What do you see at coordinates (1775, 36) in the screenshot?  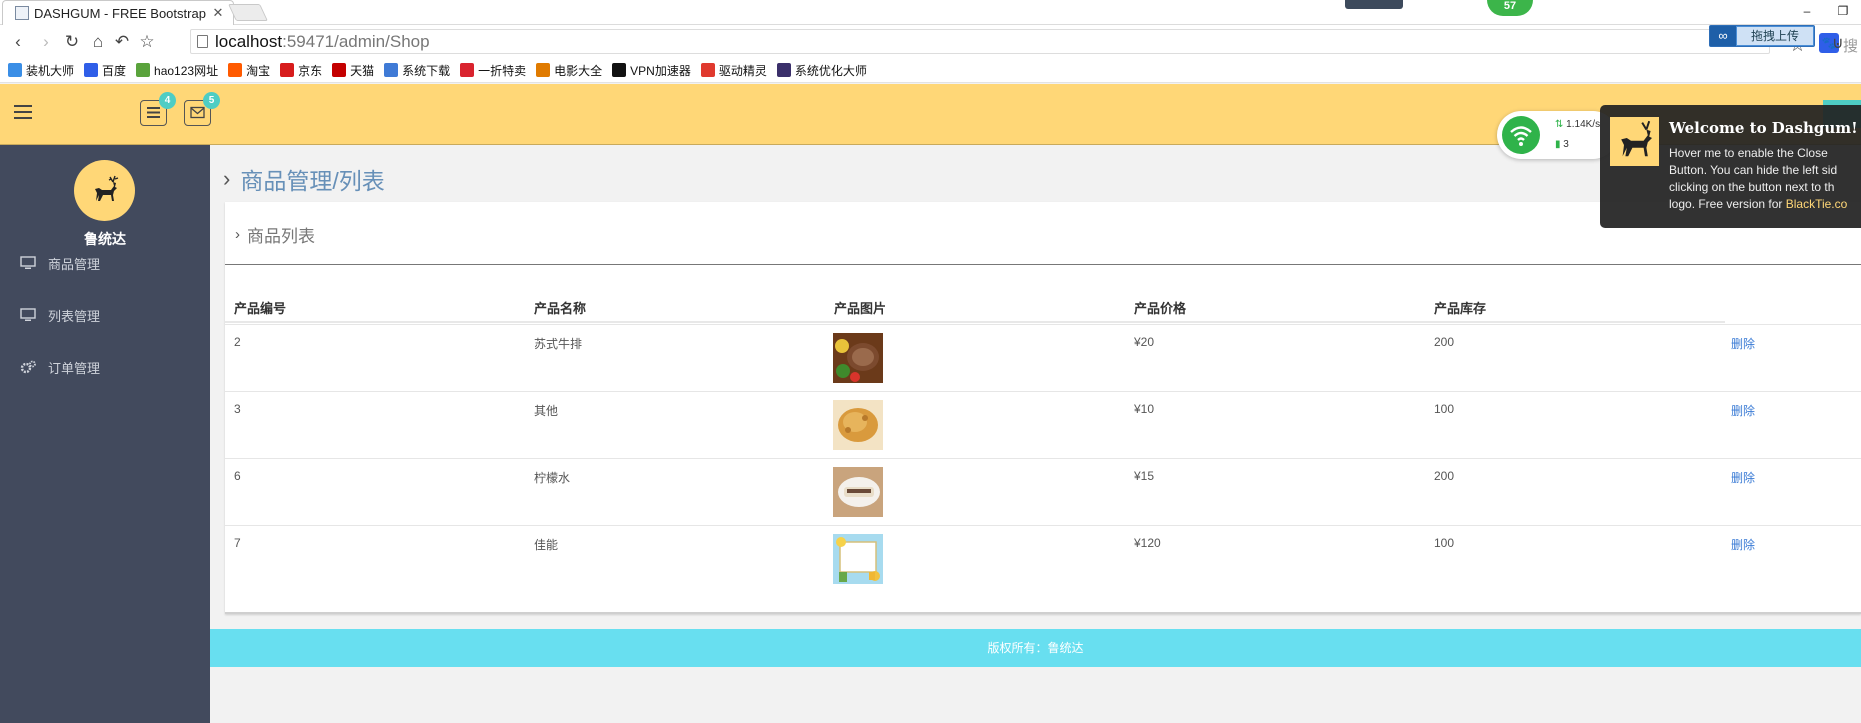 I see `upload-label: 拖拽上传` at bounding box center [1775, 36].